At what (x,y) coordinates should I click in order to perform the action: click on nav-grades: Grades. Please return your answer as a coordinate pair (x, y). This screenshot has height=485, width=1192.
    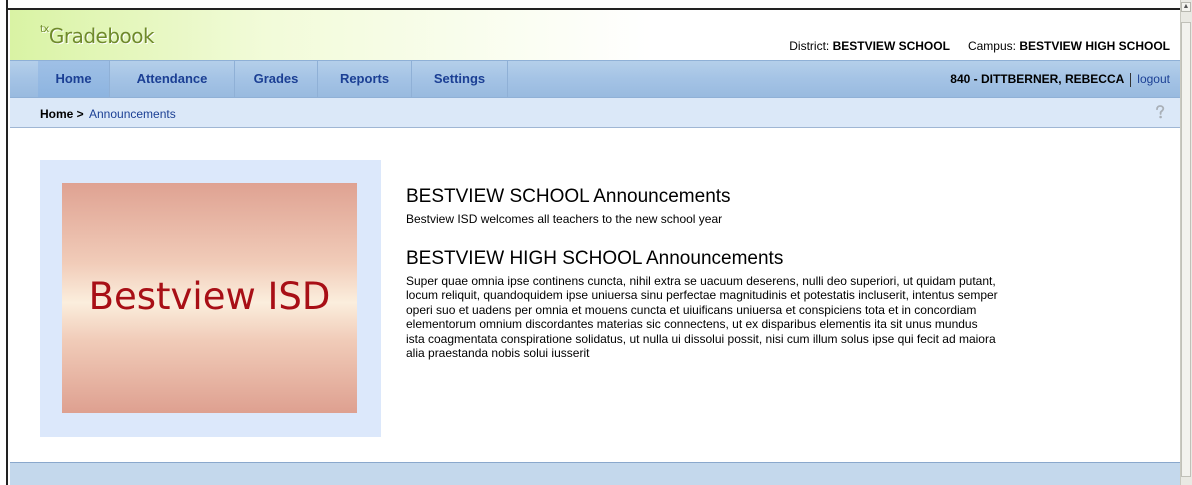
    Looking at the image, I should click on (276, 79).